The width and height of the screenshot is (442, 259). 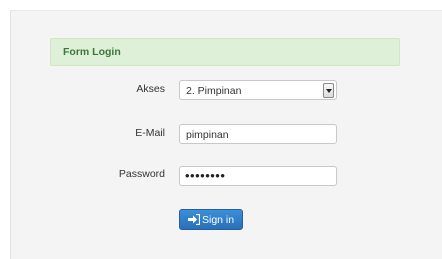 I want to click on email-value: pimpinan, so click(x=207, y=135).